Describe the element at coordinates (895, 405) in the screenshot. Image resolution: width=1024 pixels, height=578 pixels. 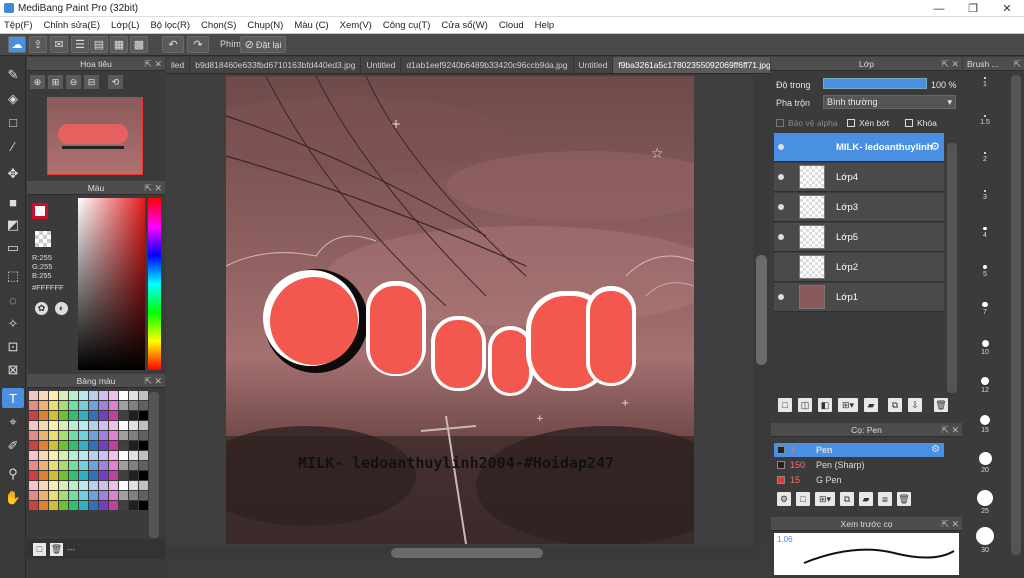
I see `duplicate-layer-icon: ⧉` at that location.